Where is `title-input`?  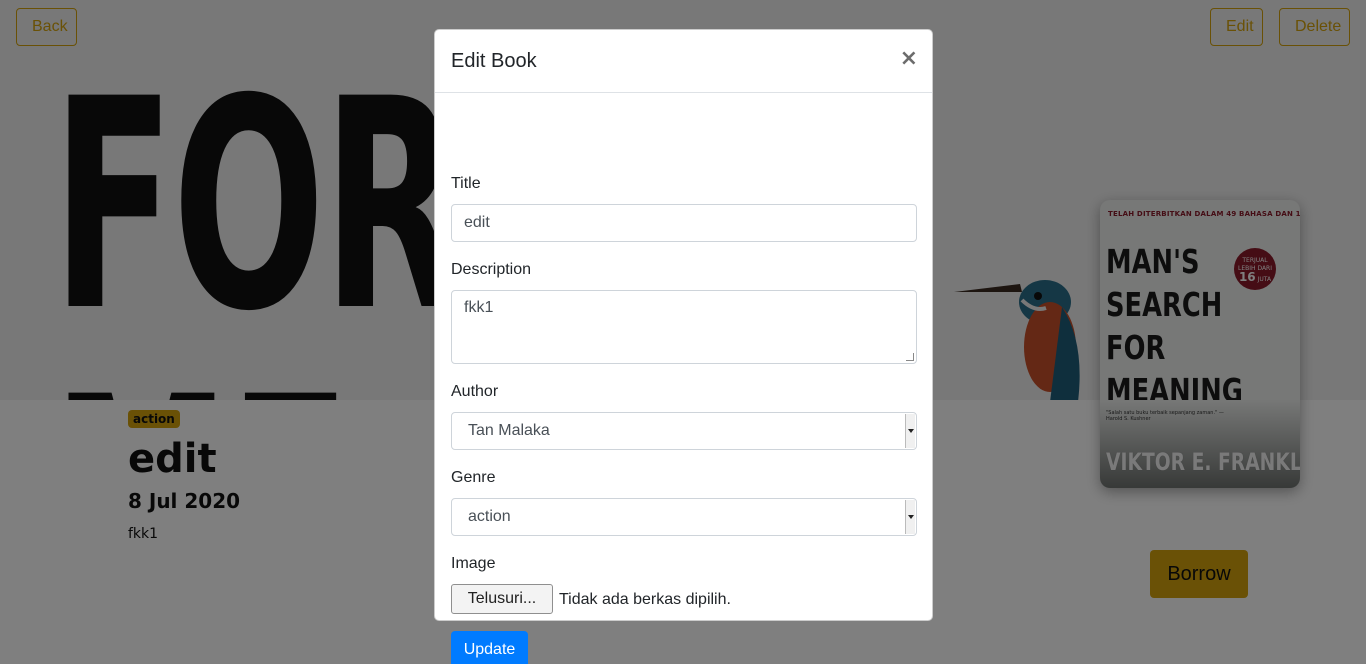 title-input is located at coordinates (684, 223).